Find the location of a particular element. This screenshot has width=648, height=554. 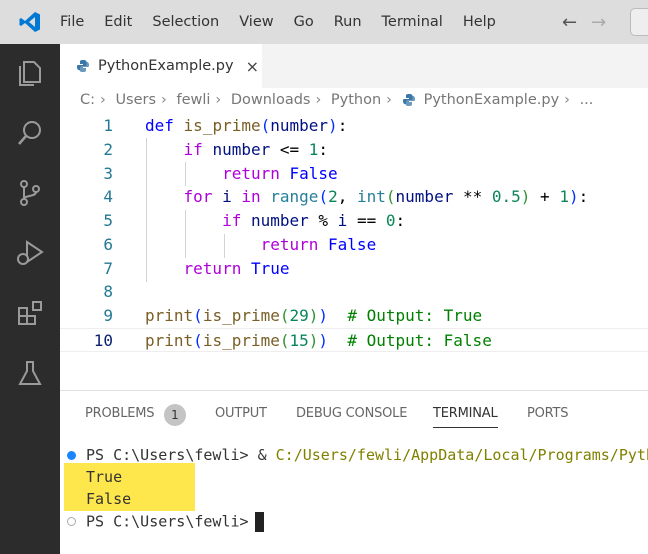

forward-arrow-icon: → is located at coordinates (598, 22).